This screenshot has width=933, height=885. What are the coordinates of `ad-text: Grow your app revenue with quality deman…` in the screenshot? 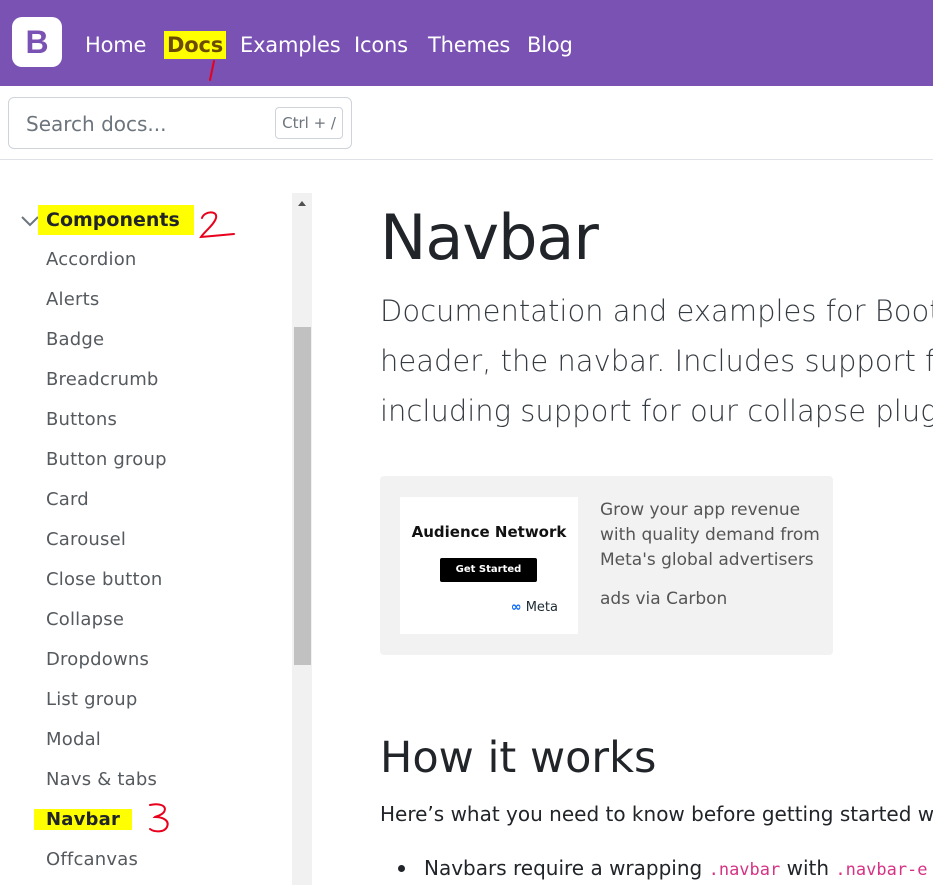 It's located at (712, 535).